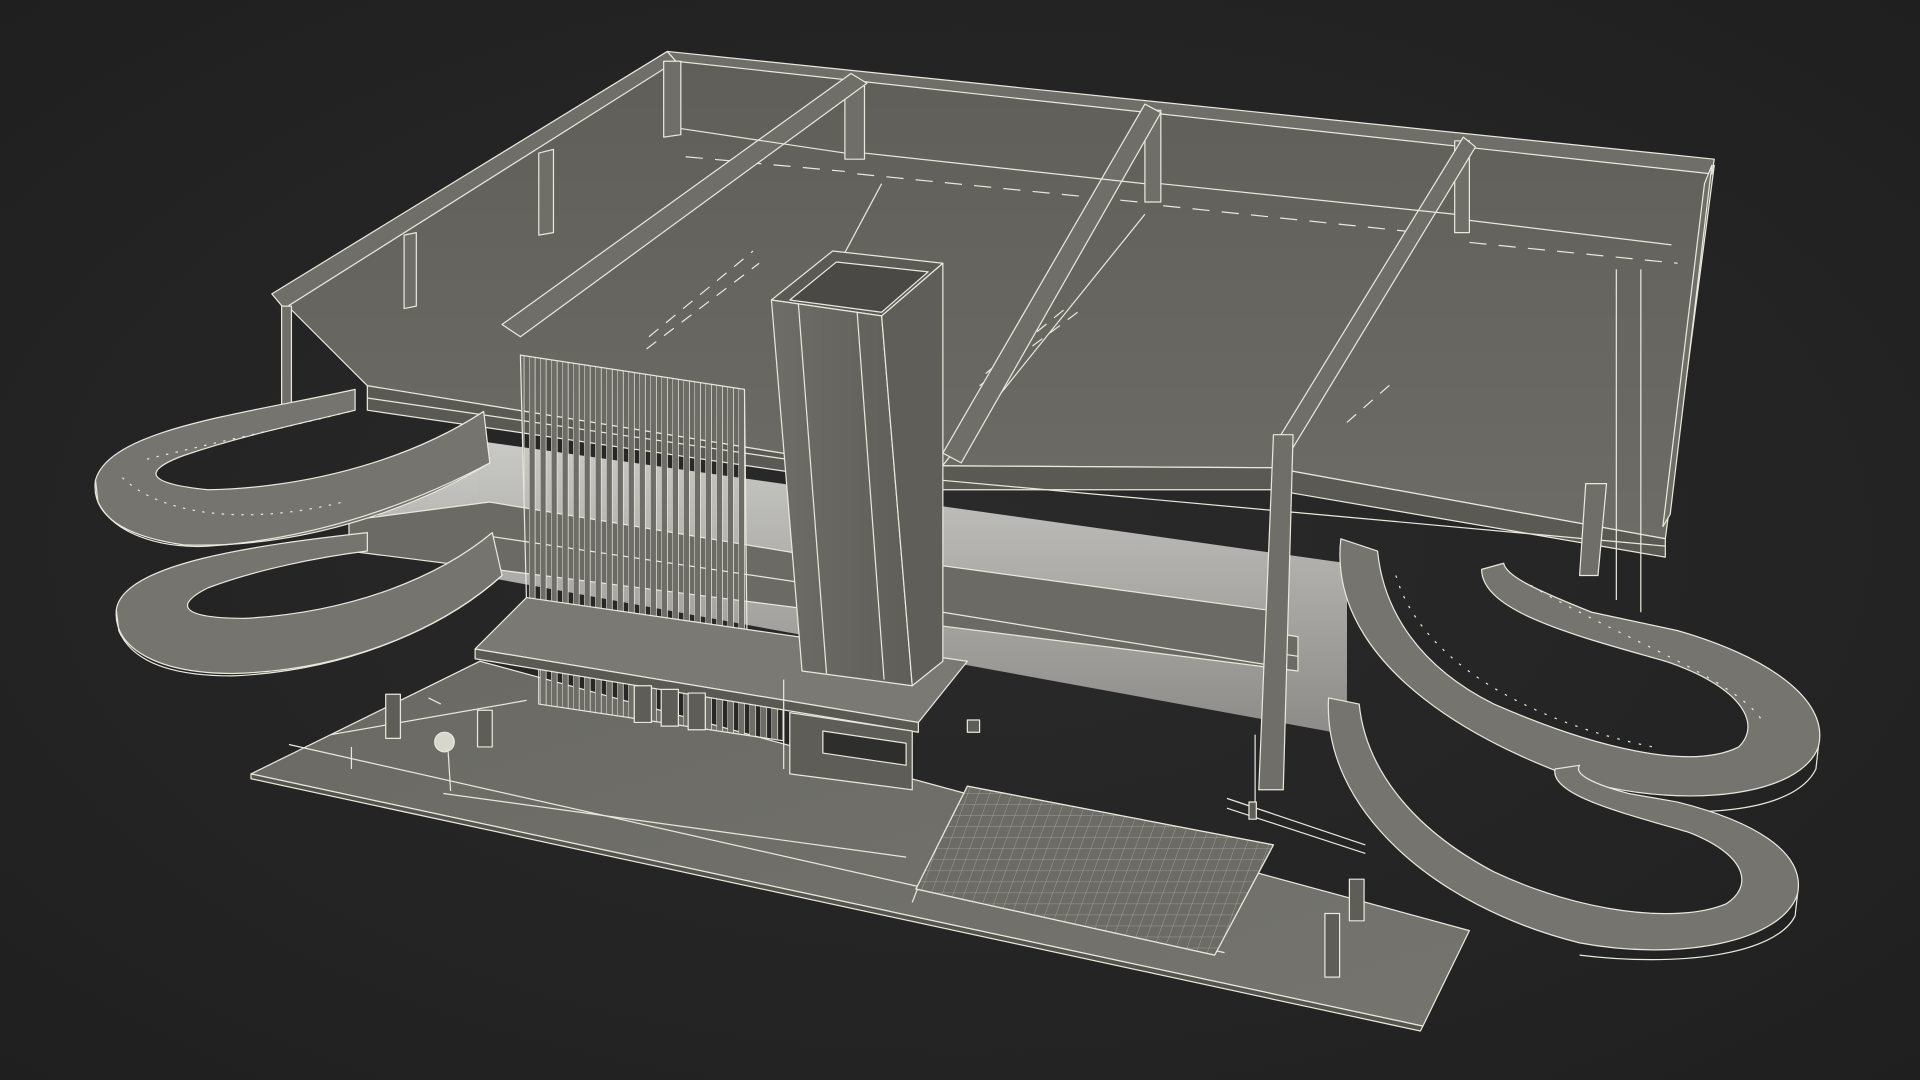 The image size is (1920, 1080). Describe the element at coordinates (1580, 675) in the screenshot. I see `spiral-ramp-right-upper` at that location.